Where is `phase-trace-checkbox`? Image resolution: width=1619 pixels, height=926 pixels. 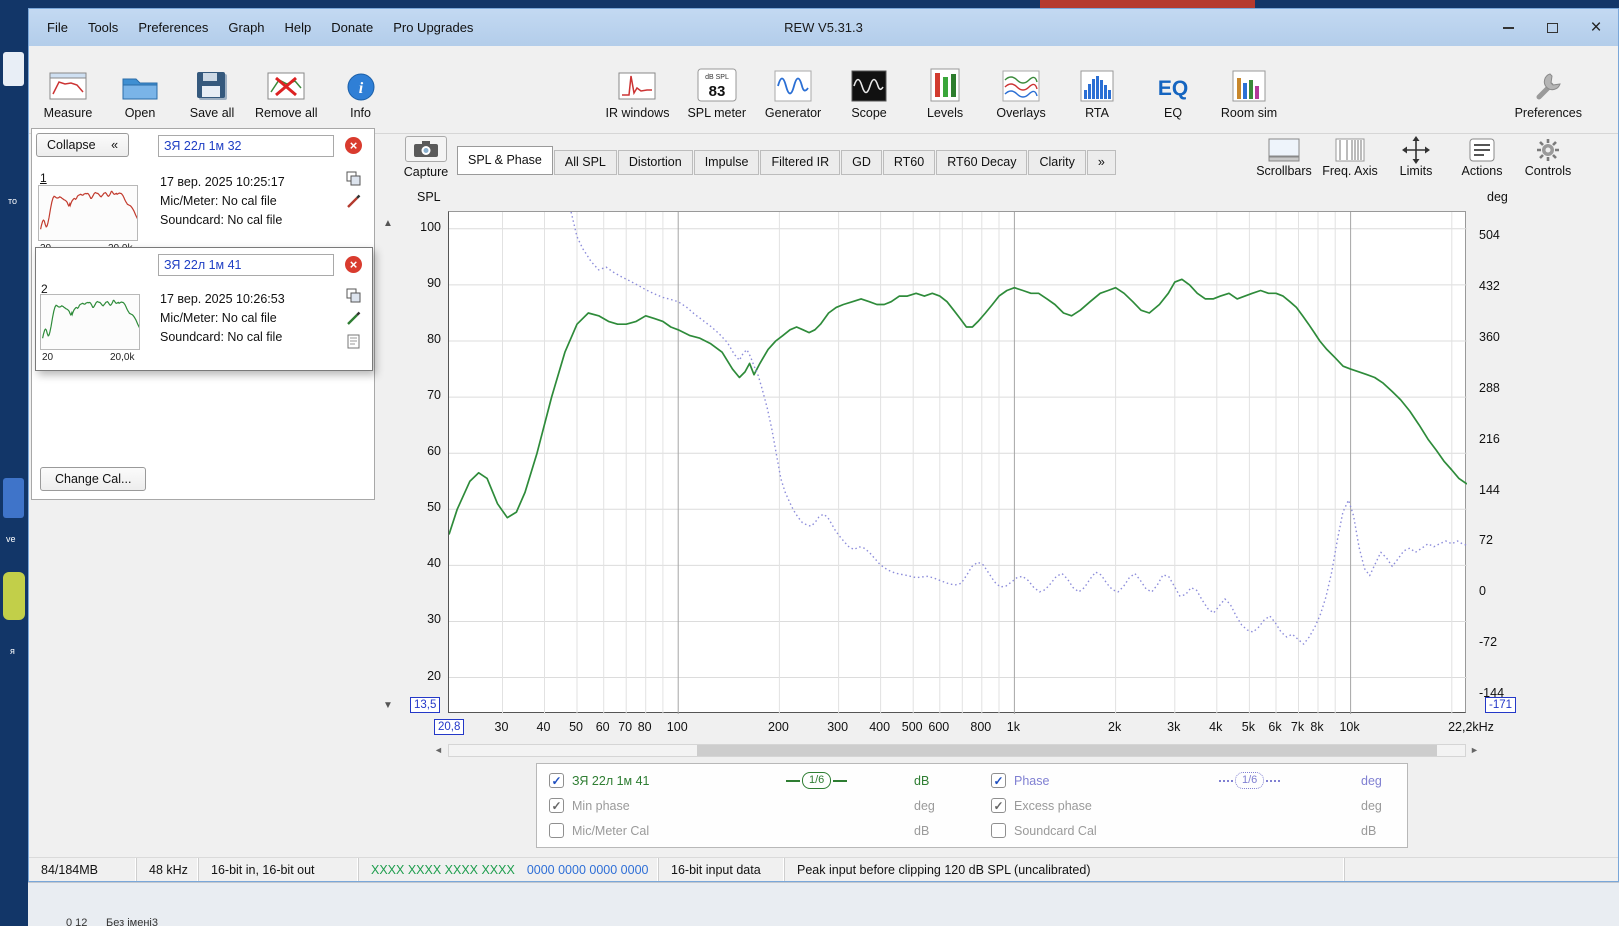 phase-trace-checkbox is located at coordinates (998, 780).